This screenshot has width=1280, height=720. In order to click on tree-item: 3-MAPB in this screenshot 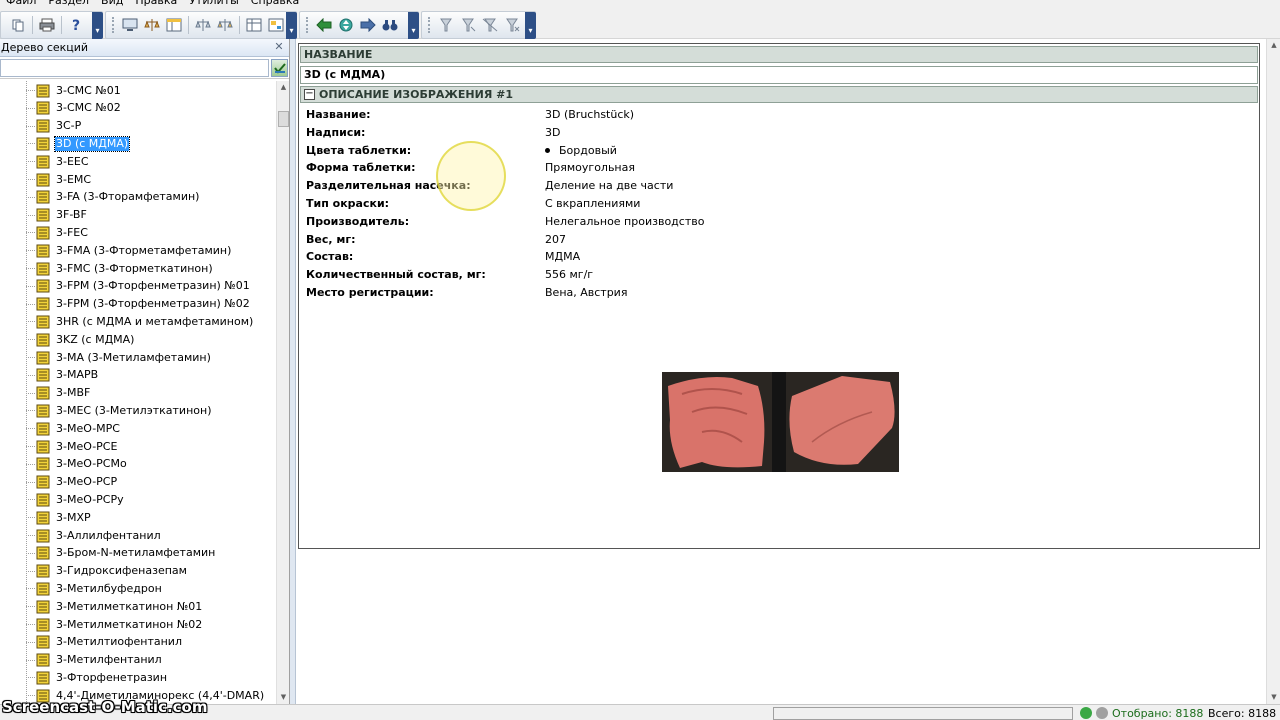, I will do `click(62, 375)`.